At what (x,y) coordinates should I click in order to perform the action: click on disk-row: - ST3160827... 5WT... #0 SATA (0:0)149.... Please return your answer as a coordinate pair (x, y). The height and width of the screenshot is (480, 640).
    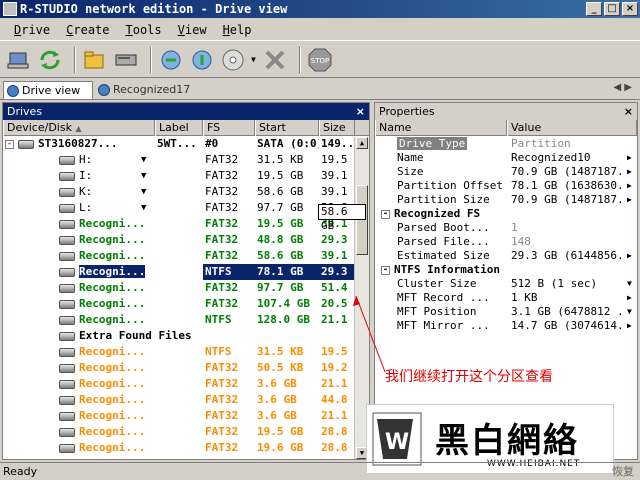
    Looking at the image, I should click on (179, 144).